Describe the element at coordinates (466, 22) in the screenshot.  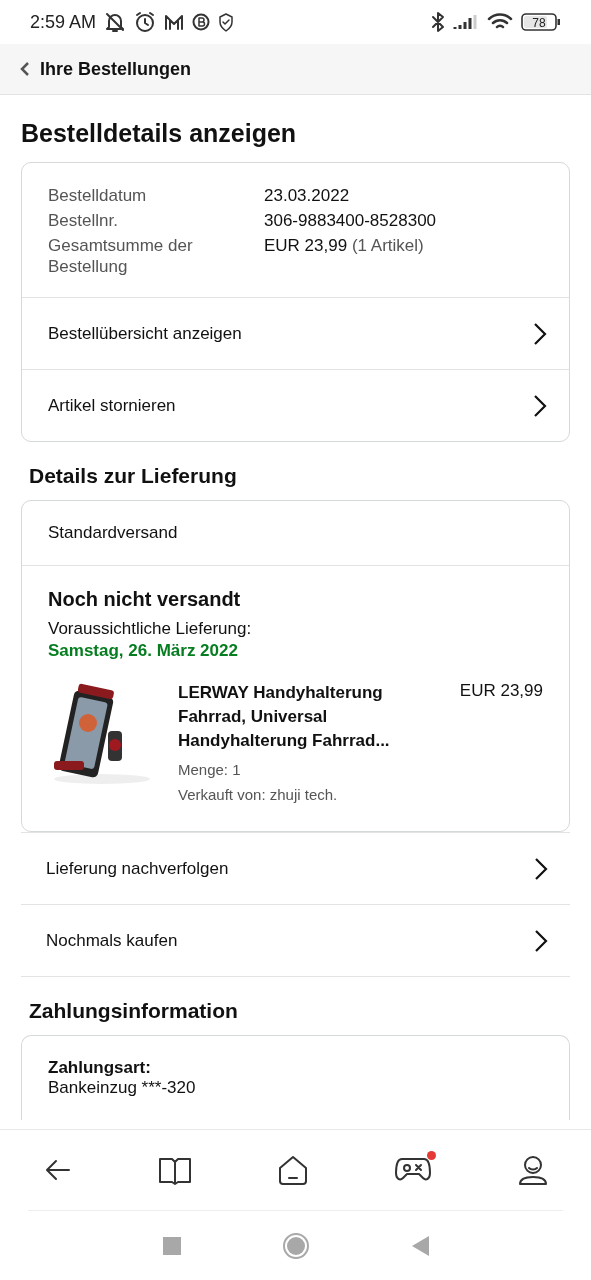
I see `signal-icon` at that location.